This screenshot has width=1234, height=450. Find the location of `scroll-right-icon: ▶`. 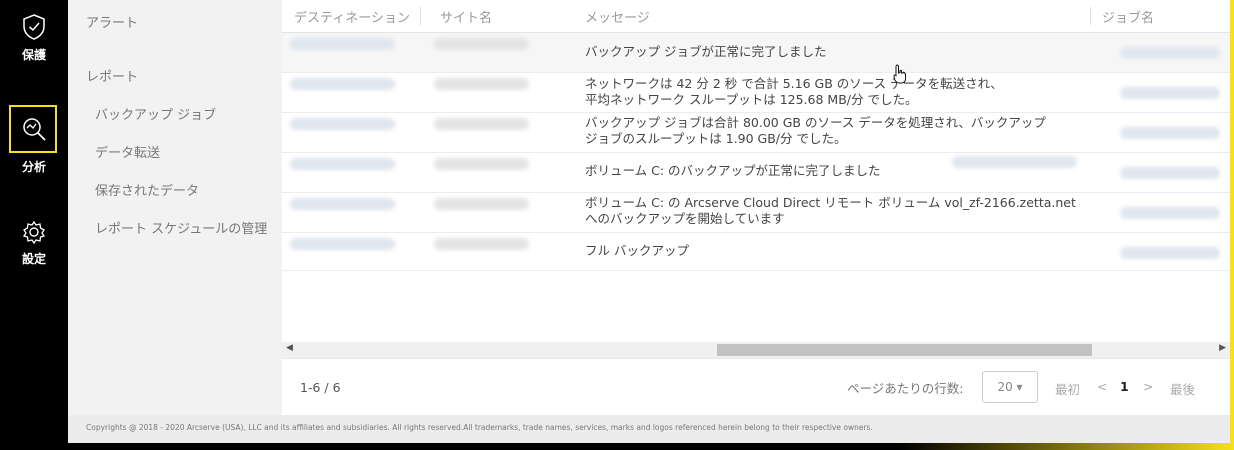

scroll-right-icon: ▶ is located at coordinates (1222, 348).